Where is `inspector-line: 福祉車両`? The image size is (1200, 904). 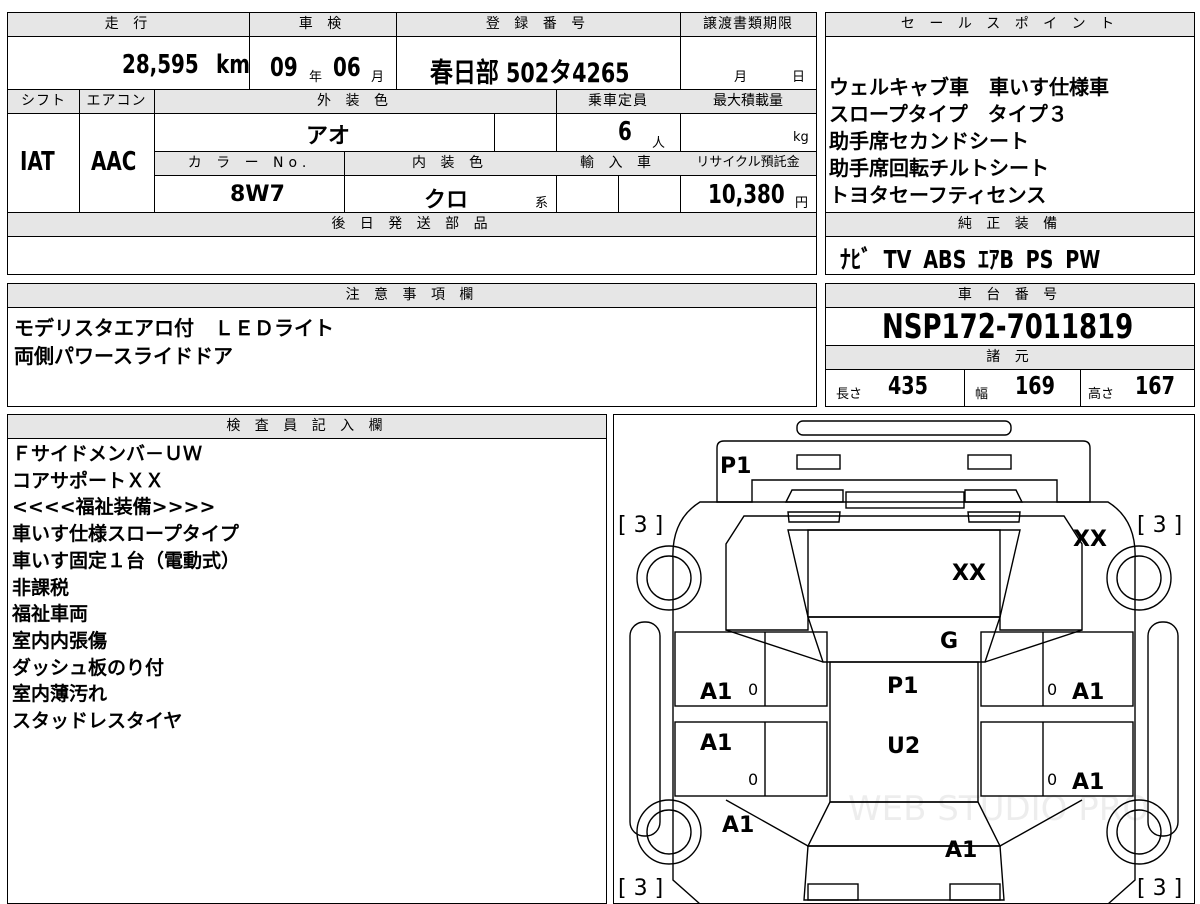 inspector-line: 福祉車両 is located at coordinates (50, 614).